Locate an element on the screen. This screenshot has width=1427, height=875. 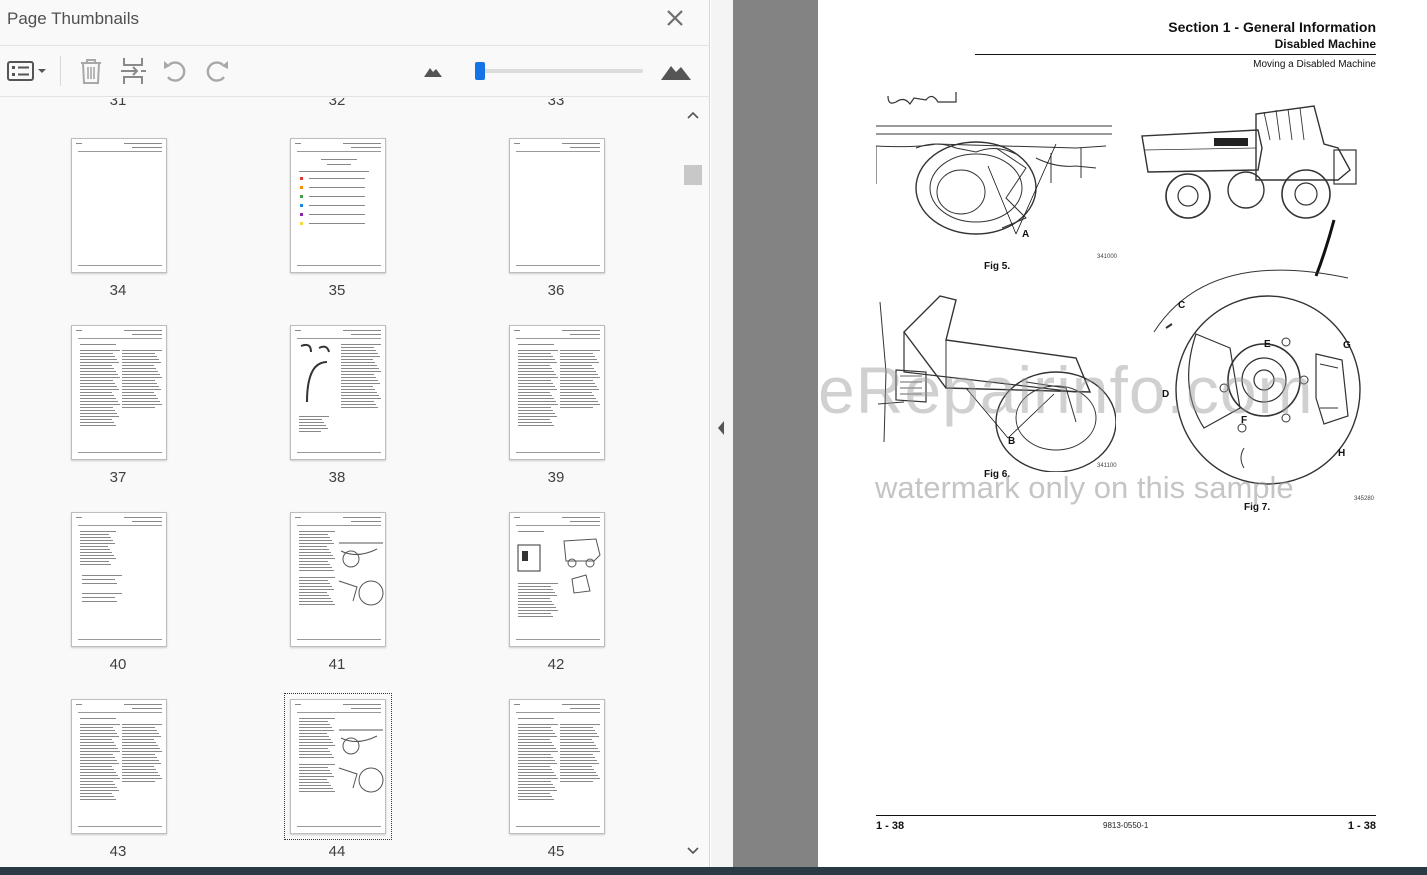
thumbnail-item: 40 is located at coordinates (118, 597).